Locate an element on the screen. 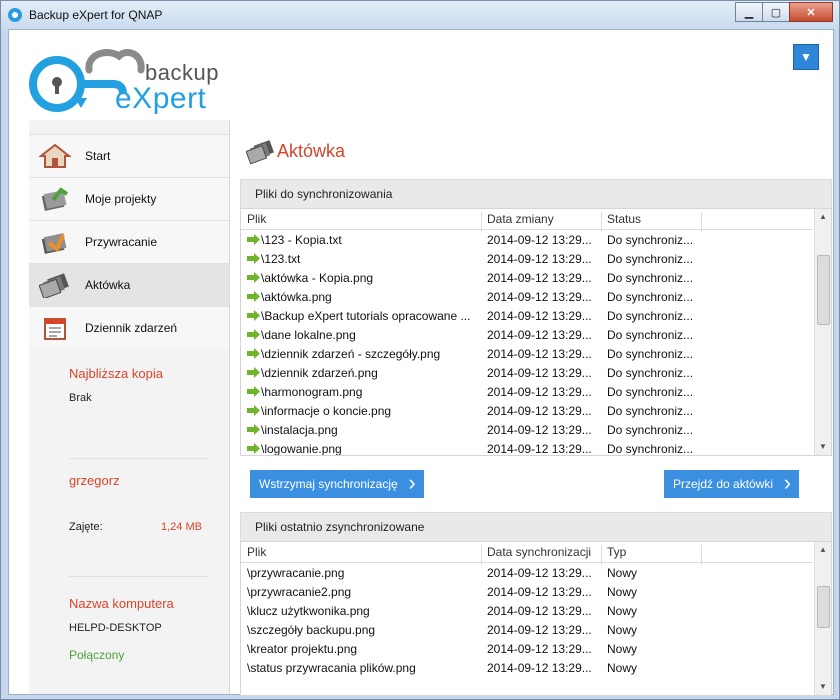  file-name: \123 - Kopia.txt is located at coordinates (301, 240).